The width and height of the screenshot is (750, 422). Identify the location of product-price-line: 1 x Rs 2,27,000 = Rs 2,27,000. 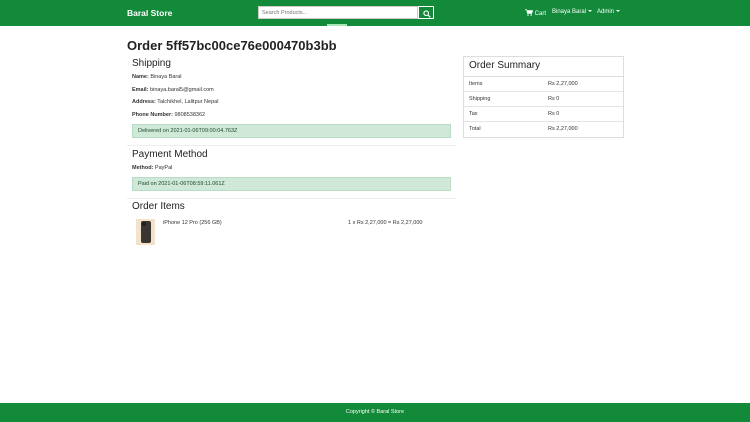
(385, 223).